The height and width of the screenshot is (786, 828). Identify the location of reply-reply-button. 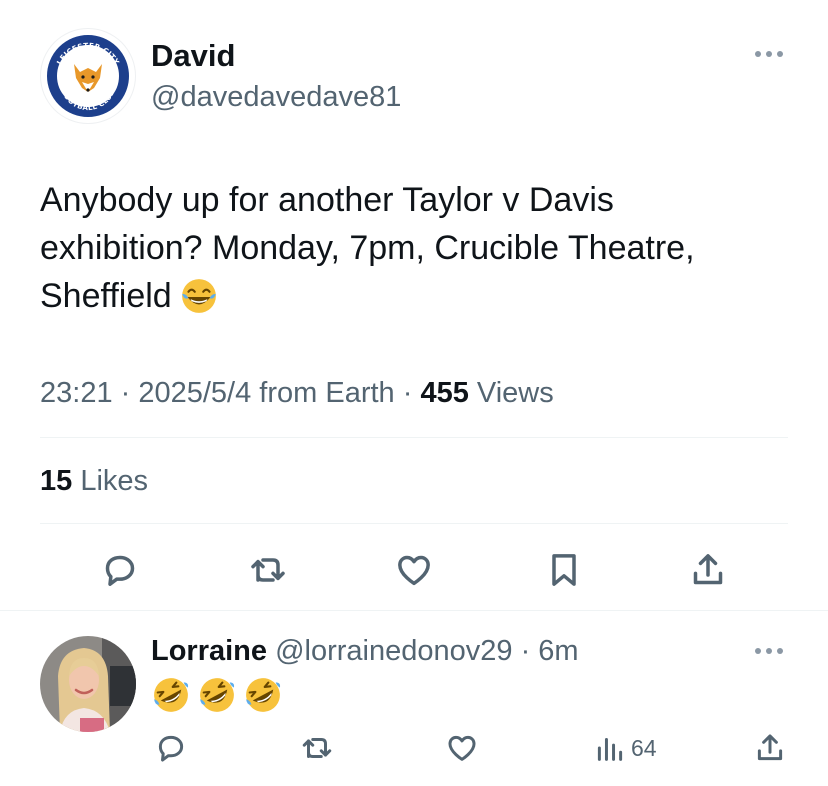
(171, 748).